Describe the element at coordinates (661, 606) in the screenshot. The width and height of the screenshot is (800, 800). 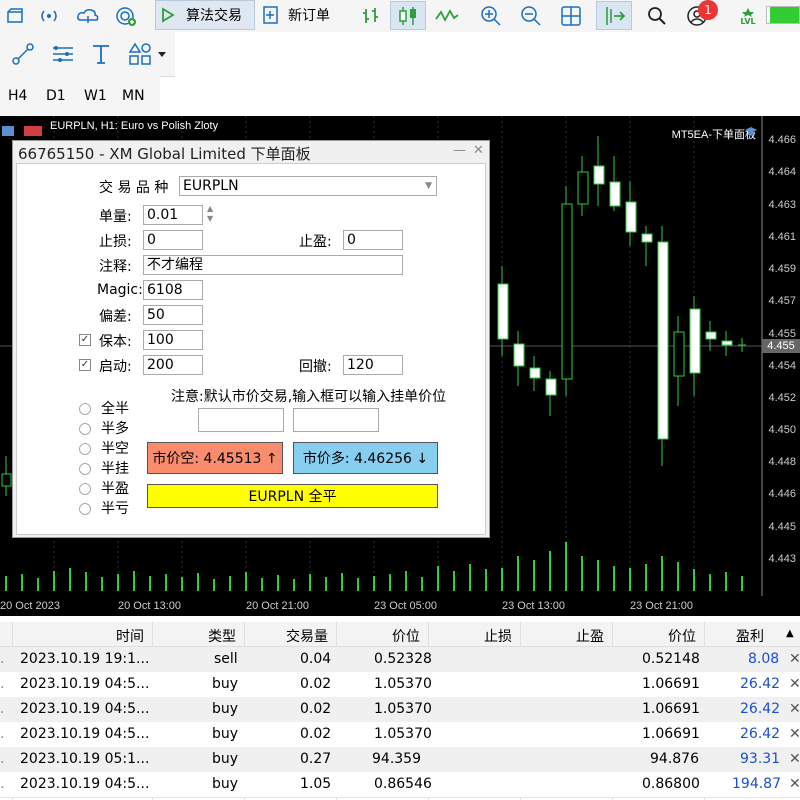
I see `time-label: 23 Oct 21:00` at that location.